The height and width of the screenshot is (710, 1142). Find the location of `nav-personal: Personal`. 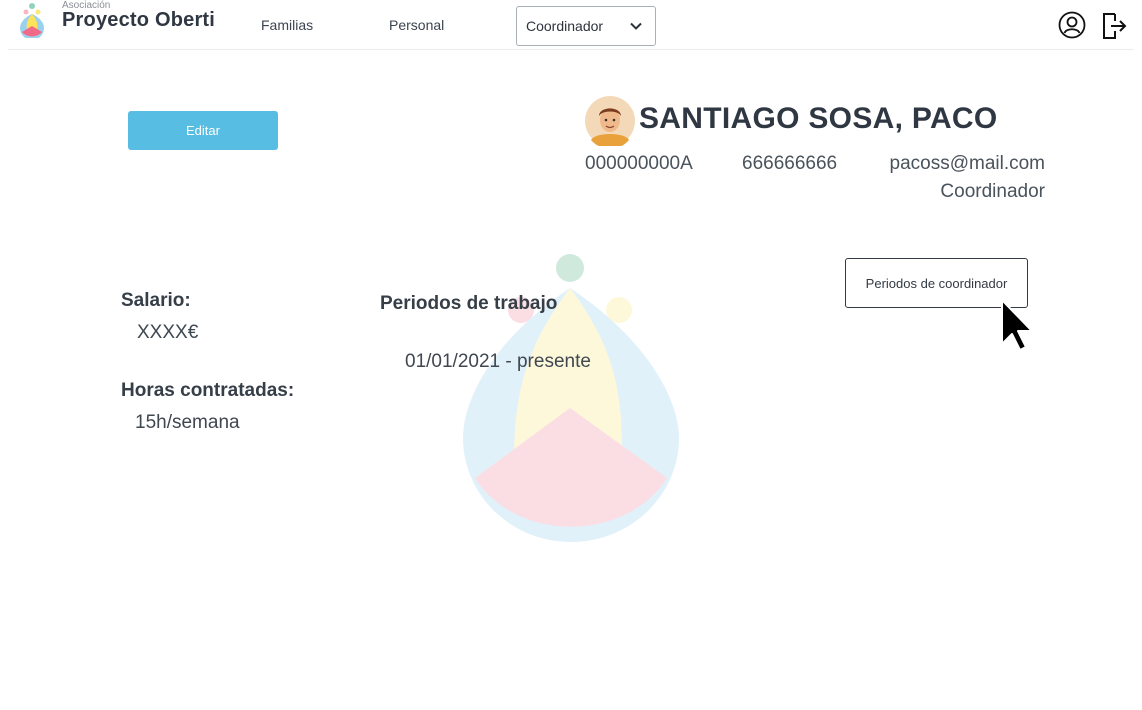

nav-personal: Personal is located at coordinates (416, 25).